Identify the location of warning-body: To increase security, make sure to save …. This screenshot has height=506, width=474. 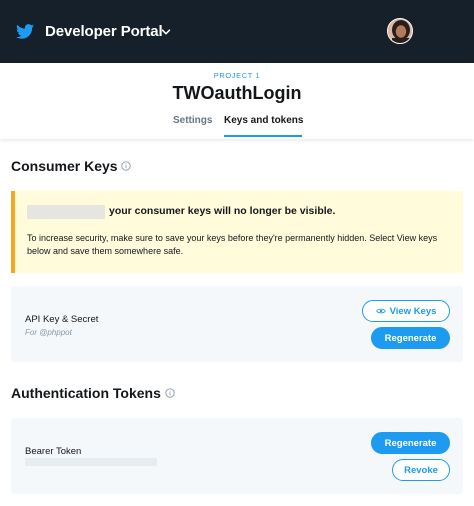
(232, 244).